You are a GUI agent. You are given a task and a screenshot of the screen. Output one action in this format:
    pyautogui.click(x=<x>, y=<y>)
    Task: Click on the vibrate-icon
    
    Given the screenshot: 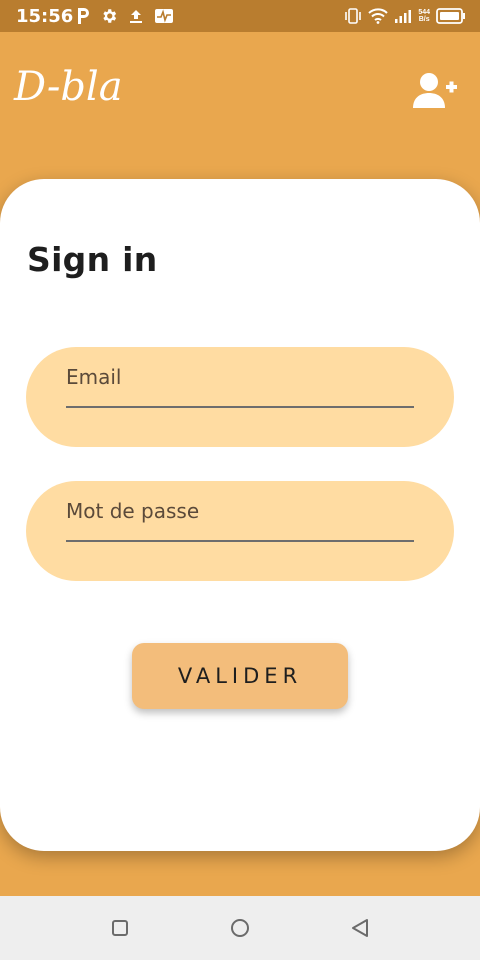 What is the action you would take?
    pyautogui.click(x=353, y=16)
    